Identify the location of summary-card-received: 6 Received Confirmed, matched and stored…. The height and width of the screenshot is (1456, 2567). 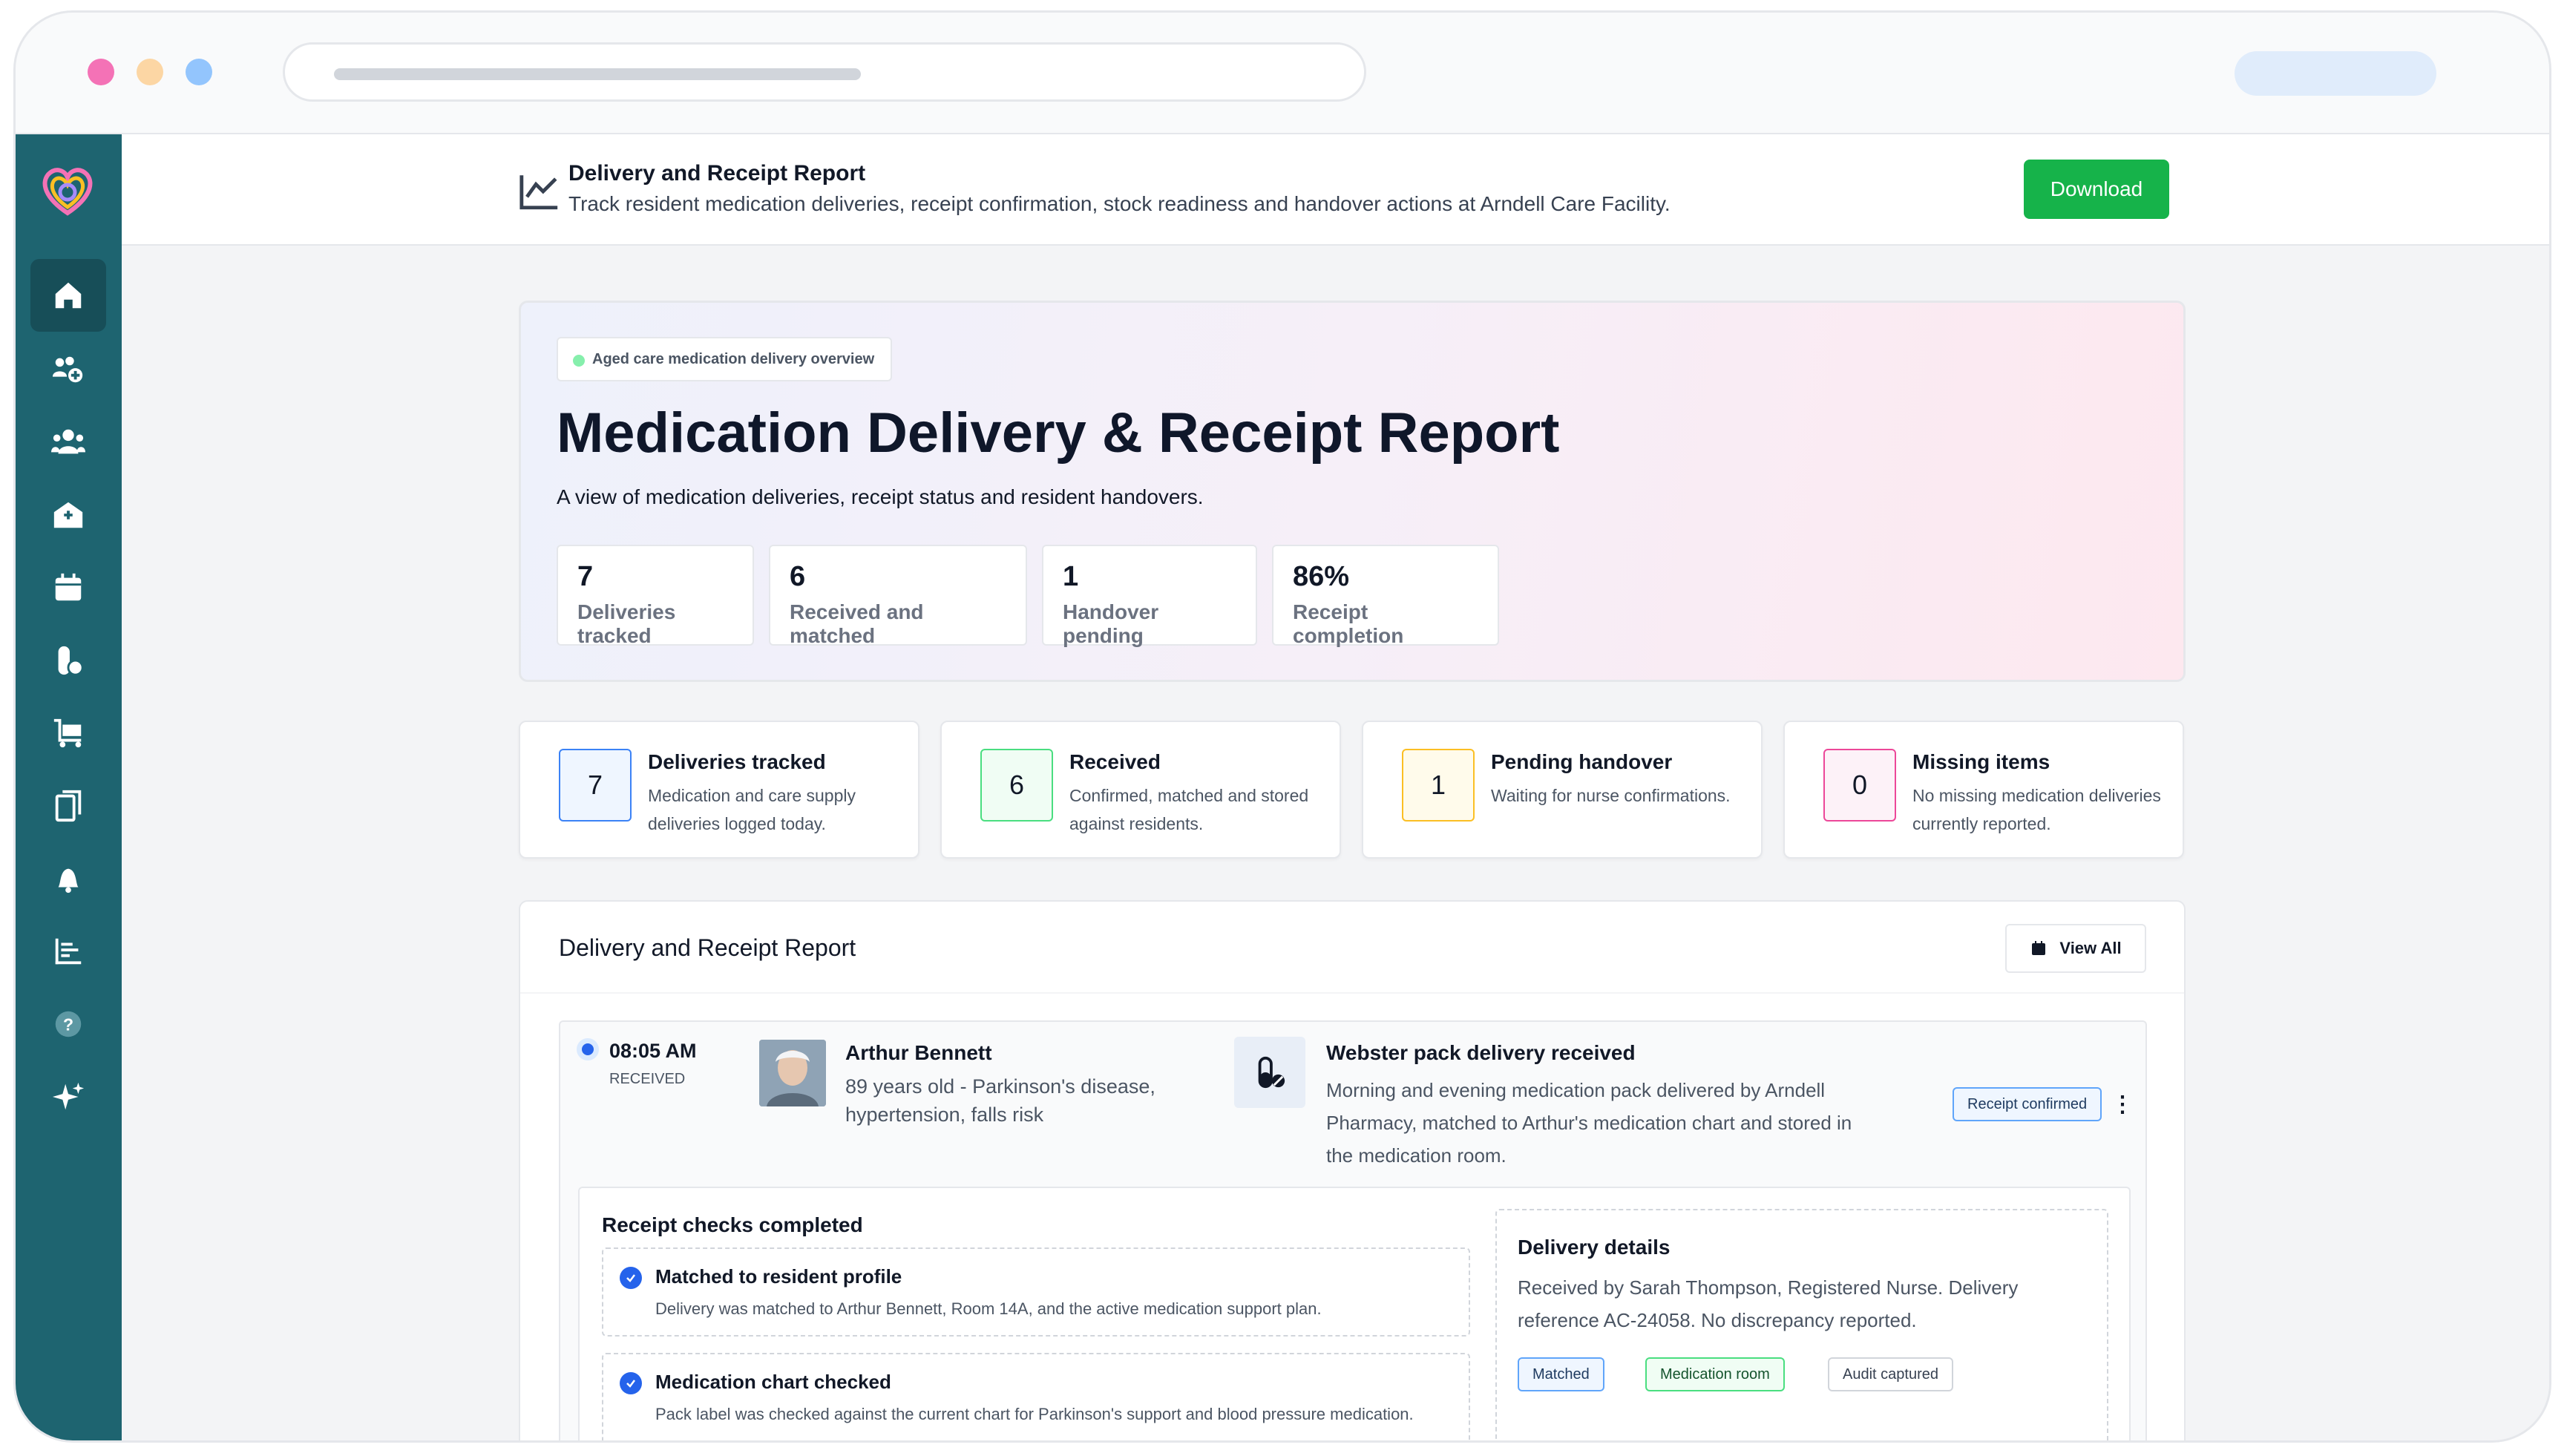
(1140, 790).